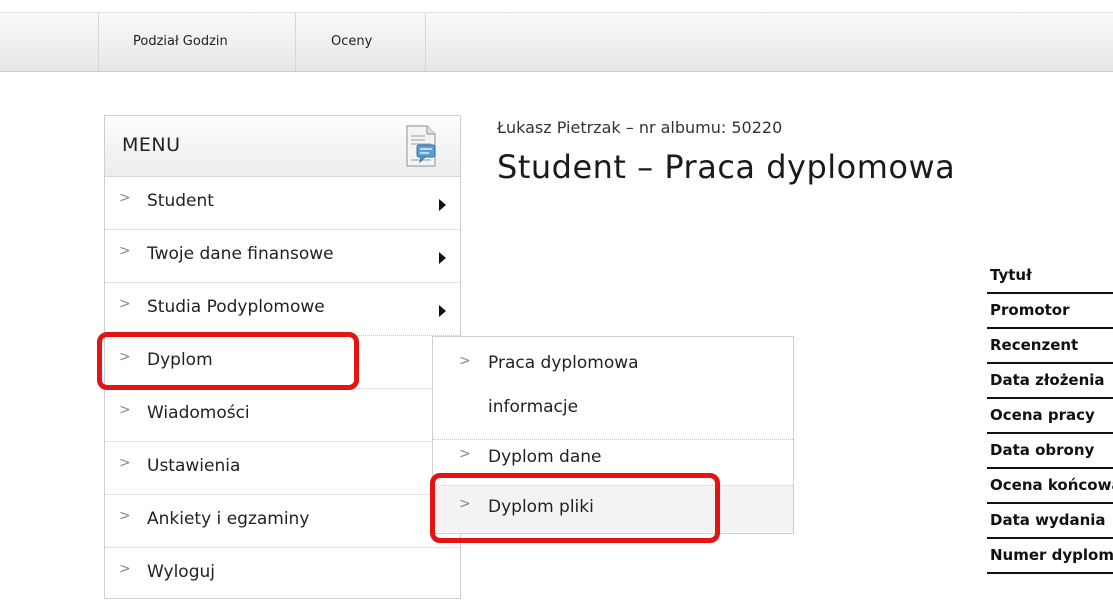  What do you see at coordinates (194, 466) in the screenshot?
I see `menu-item-label: Ustawienia` at bounding box center [194, 466].